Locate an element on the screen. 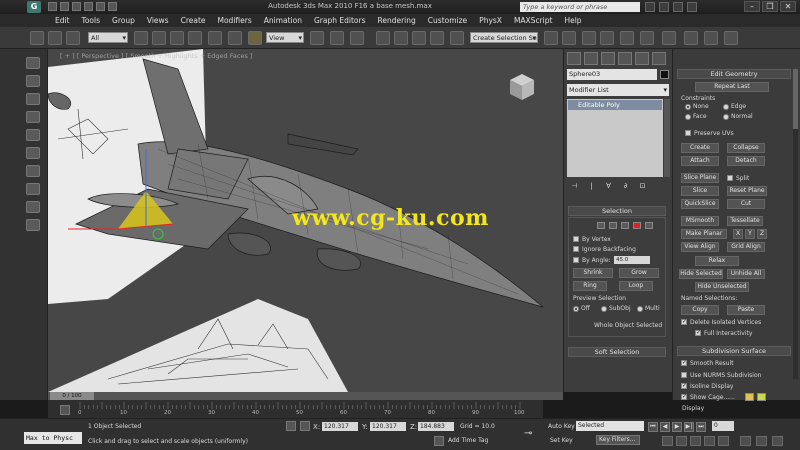  nav-pan-icon is located at coordinates (723, 441).